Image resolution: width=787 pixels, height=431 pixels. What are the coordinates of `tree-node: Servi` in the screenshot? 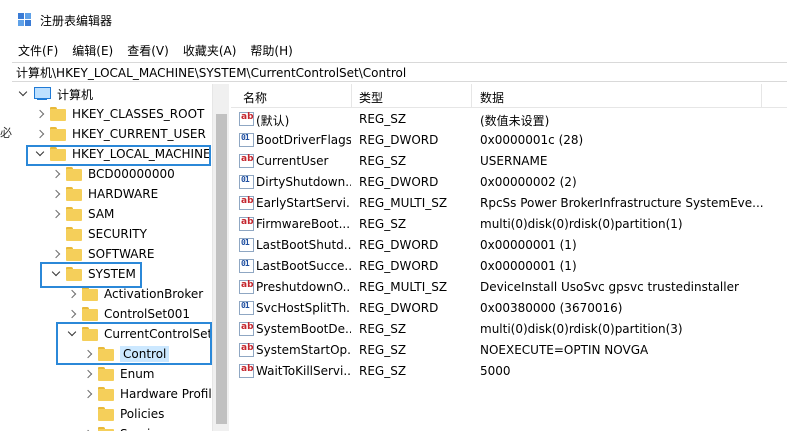 It's located at (116, 427).